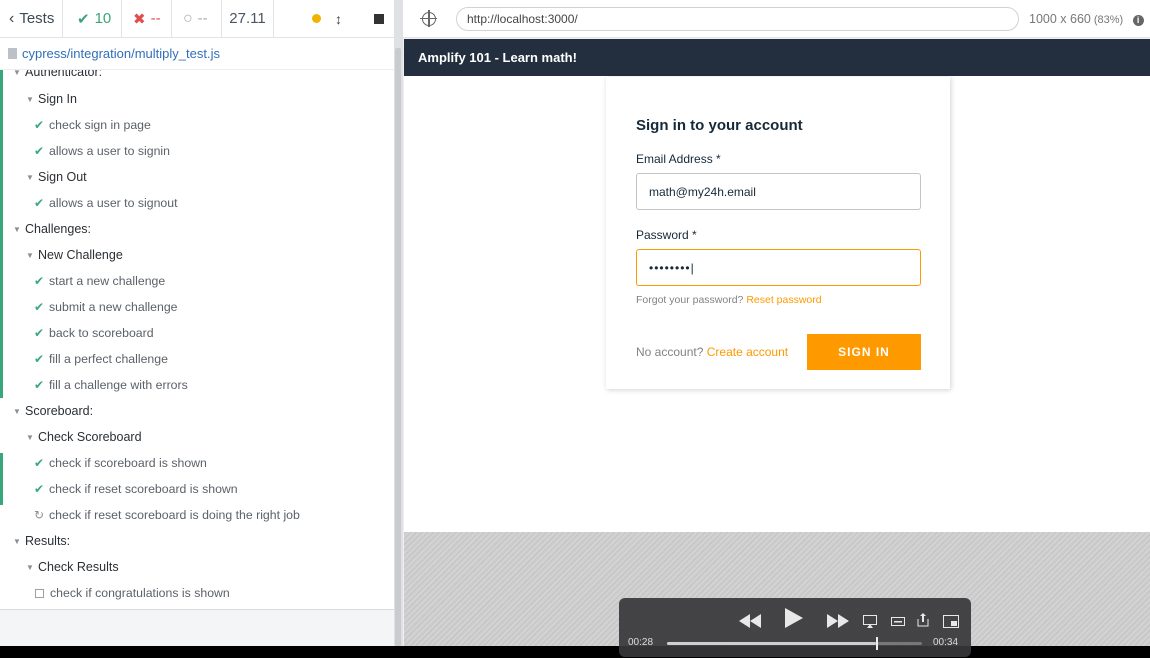 This screenshot has width=1150, height=658. I want to click on suite-sign-in: ▼ Sign In, so click(196, 99).